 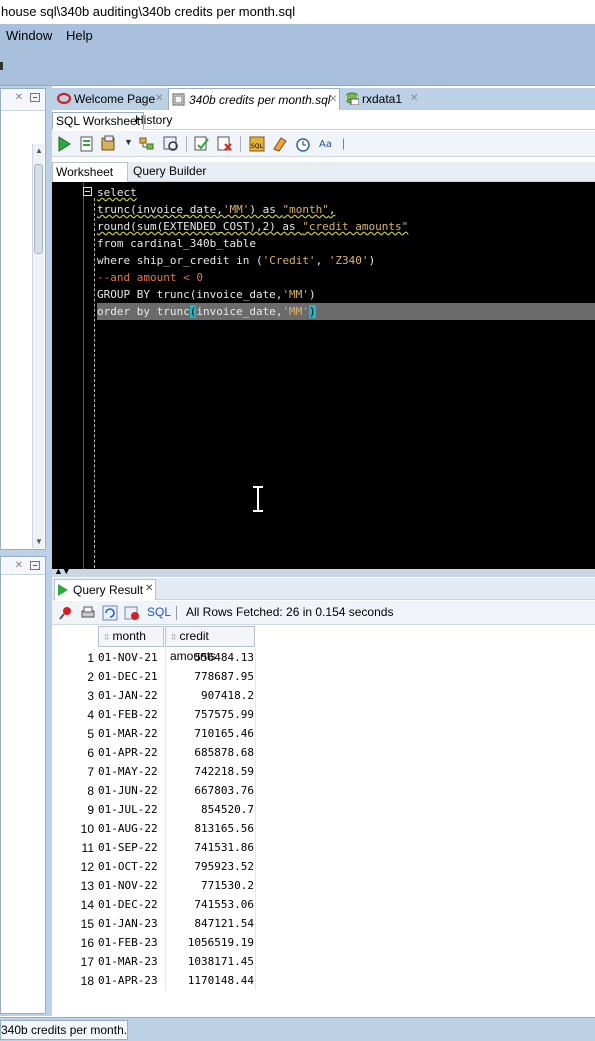 I want to click on fold-collapse-icon, so click(x=87, y=191).